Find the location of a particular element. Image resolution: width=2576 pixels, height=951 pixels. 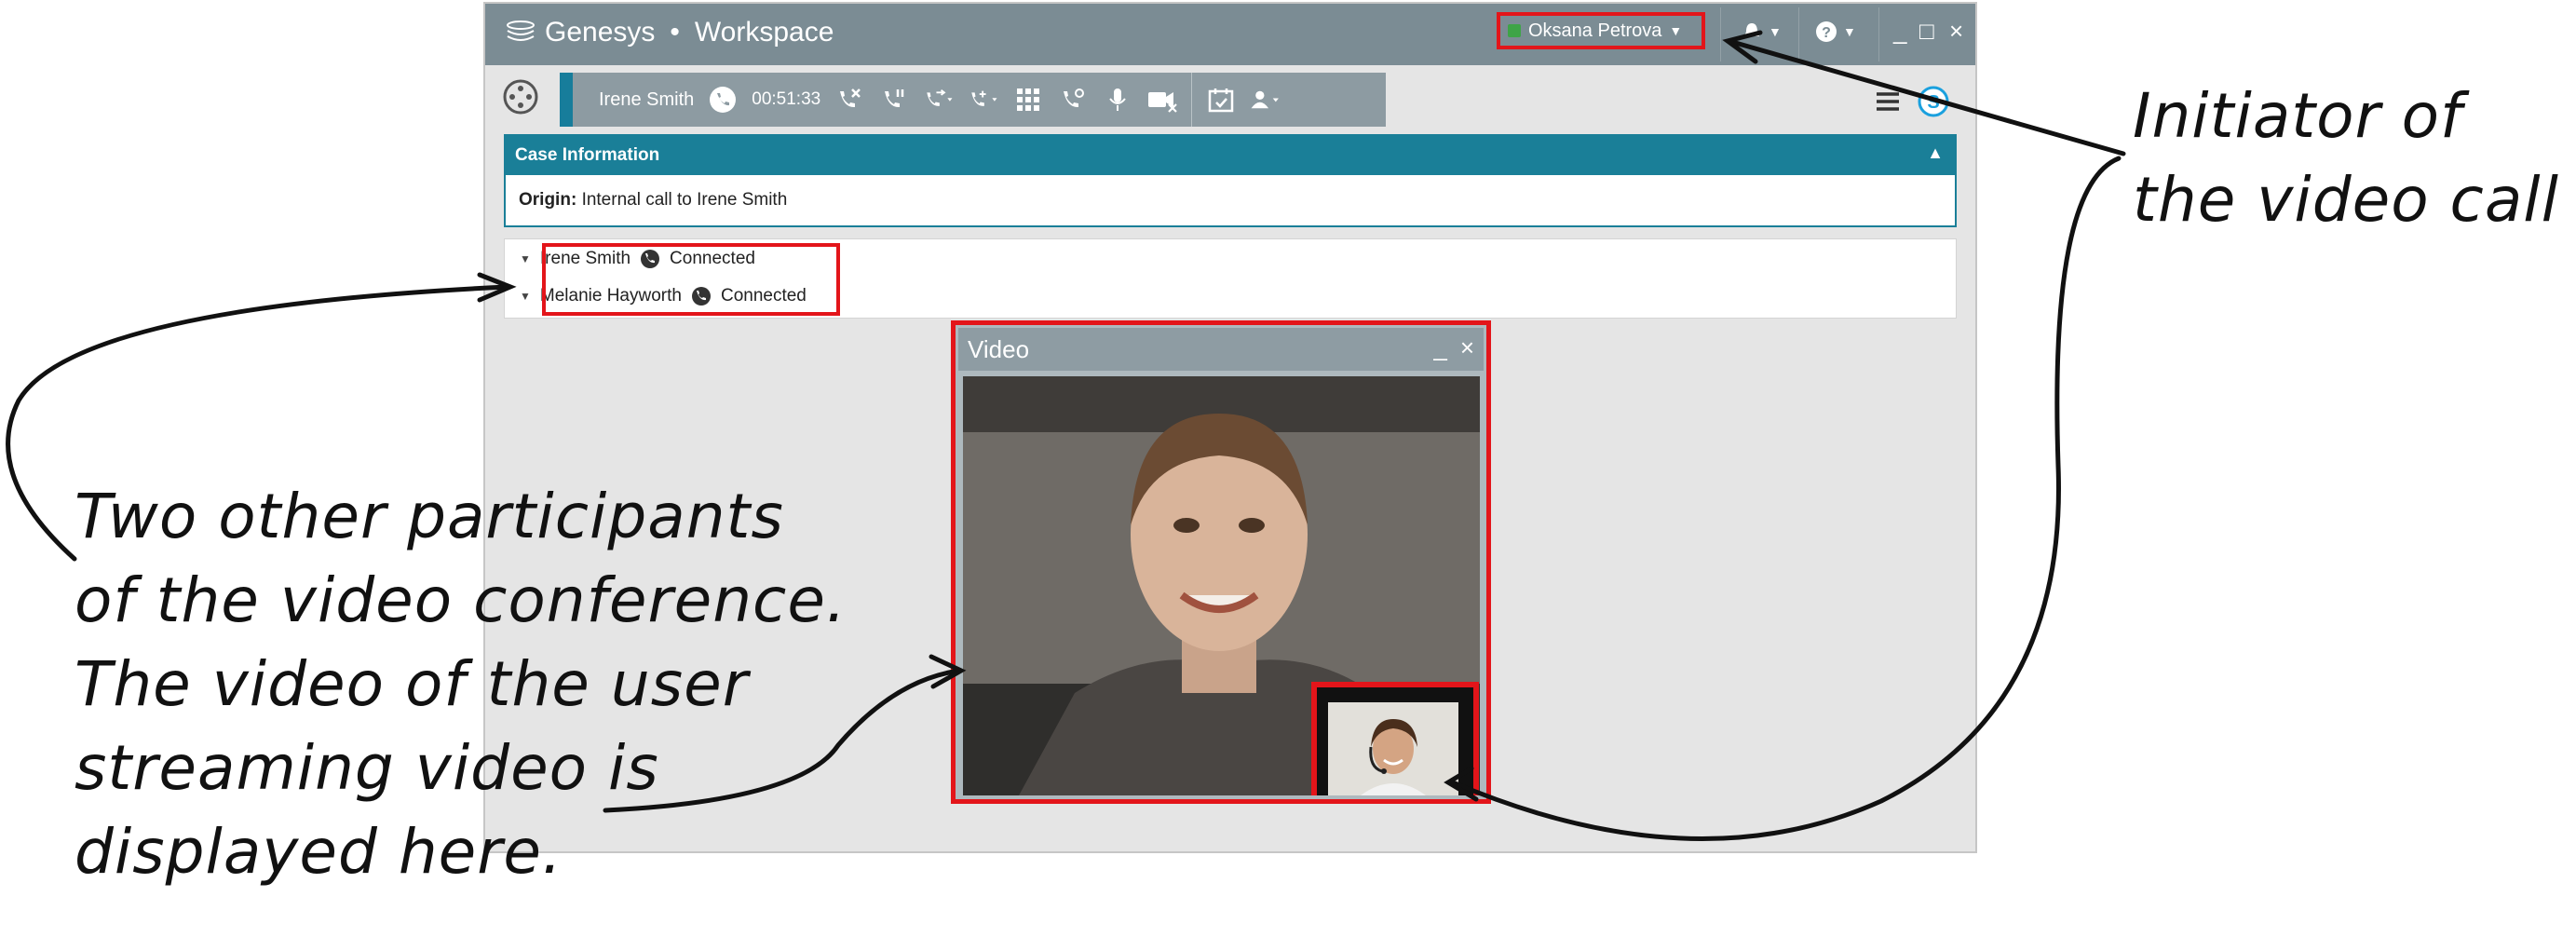

arrow-to-agent-name is located at coordinates (1927, 97).